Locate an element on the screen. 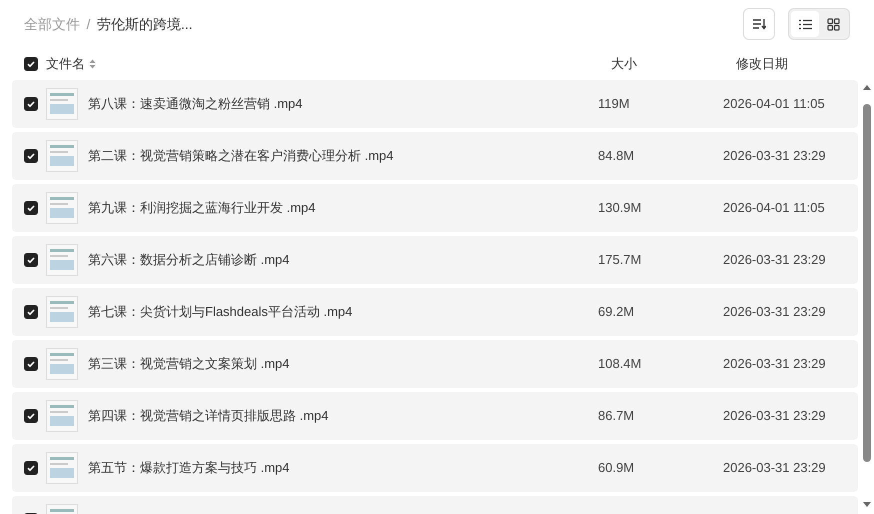 This screenshot has width=874, height=514. column-header: 文件名 is located at coordinates (65, 64).